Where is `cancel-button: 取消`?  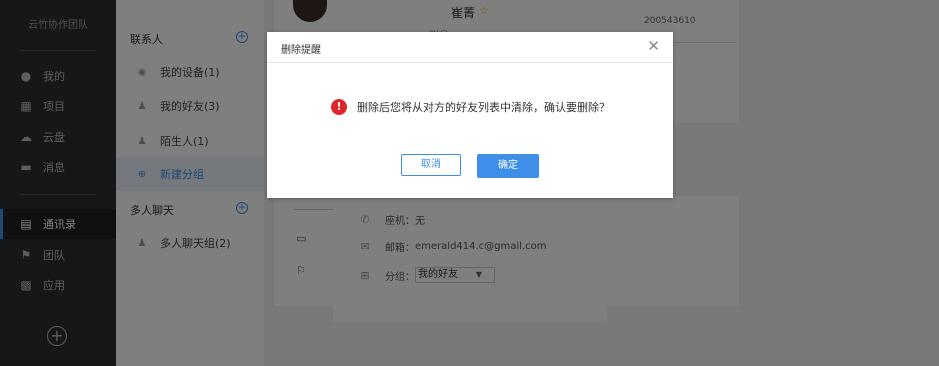 cancel-button: 取消 is located at coordinates (431, 165).